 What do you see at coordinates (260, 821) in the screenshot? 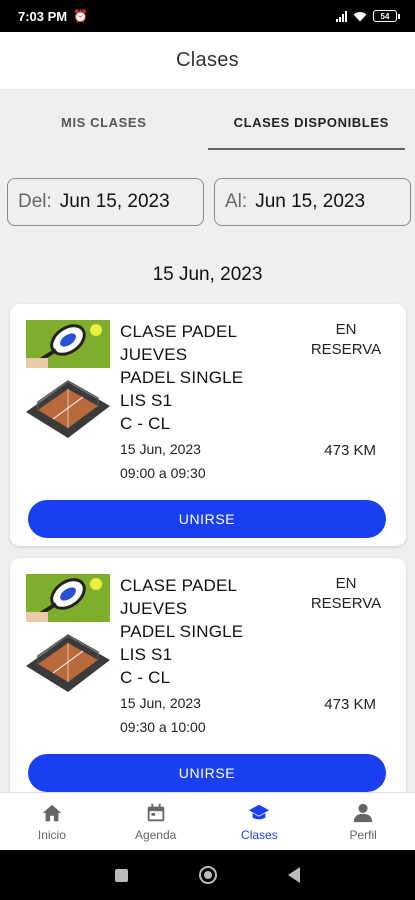
I see `nav-item-clases: Clases` at bounding box center [260, 821].